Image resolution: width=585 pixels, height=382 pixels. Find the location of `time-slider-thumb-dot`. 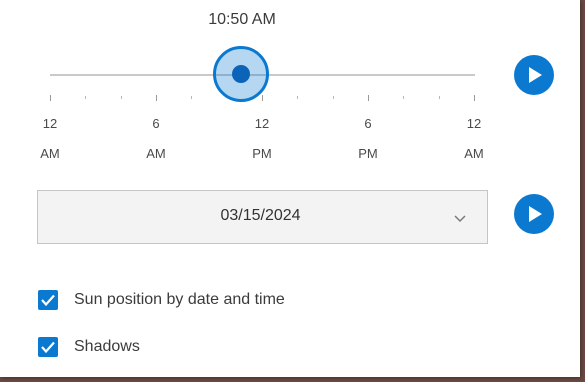

time-slider-thumb-dot is located at coordinates (241, 74).